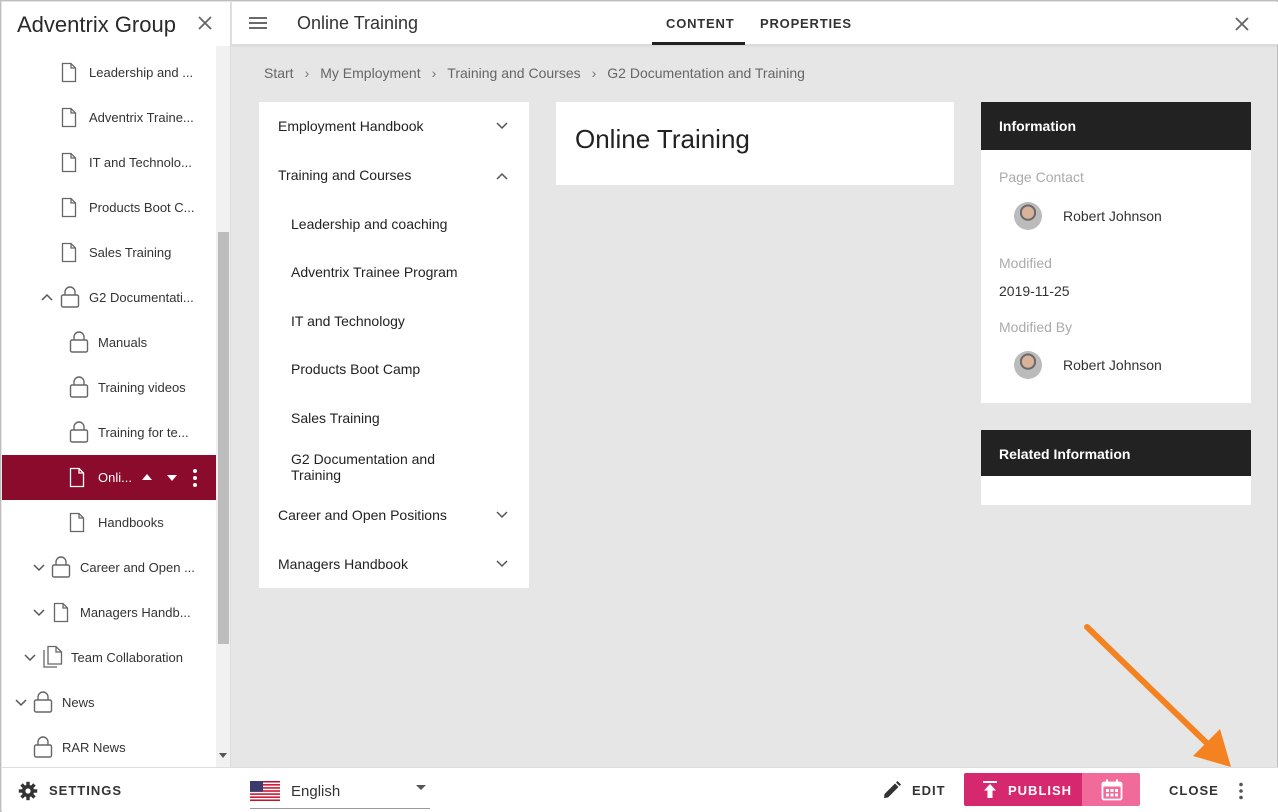 The width and height of the screenshot is (1278, 812). I want to click on nav-item-label: Career and Open Positions, so click(362, 515).